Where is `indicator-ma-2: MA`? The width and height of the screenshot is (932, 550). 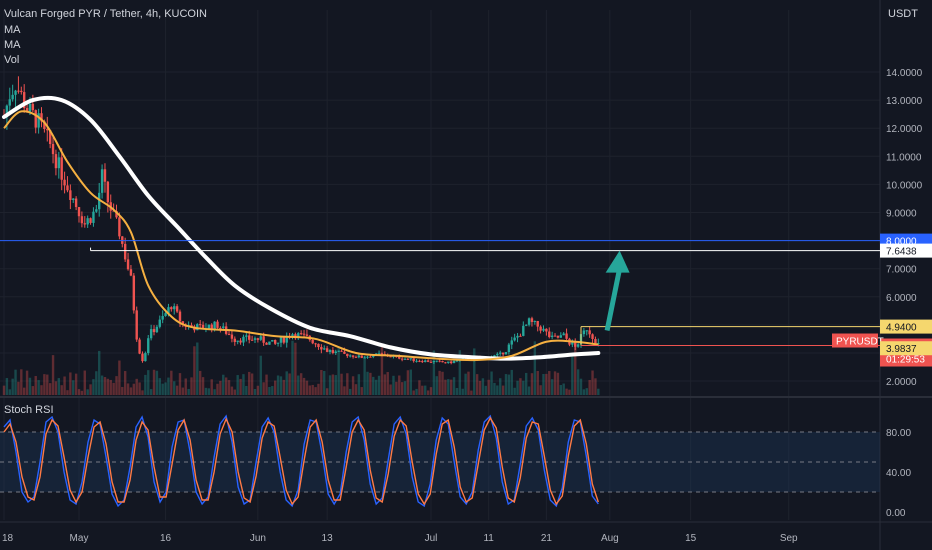 indicator-ma-2: MA is located at coordinates (12, 45).